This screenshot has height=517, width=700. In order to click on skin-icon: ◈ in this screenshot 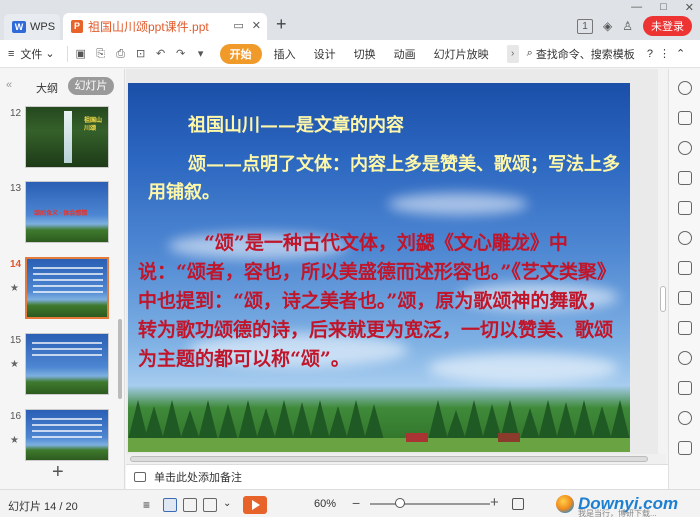, I will do `click(607, 26)`.